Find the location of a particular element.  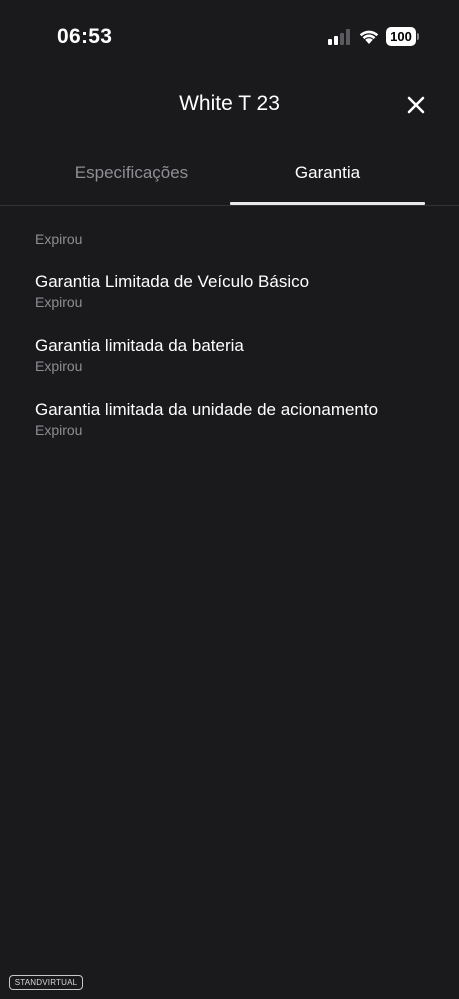

tab-garantia: Garantia is located at coordinates (327, 178).